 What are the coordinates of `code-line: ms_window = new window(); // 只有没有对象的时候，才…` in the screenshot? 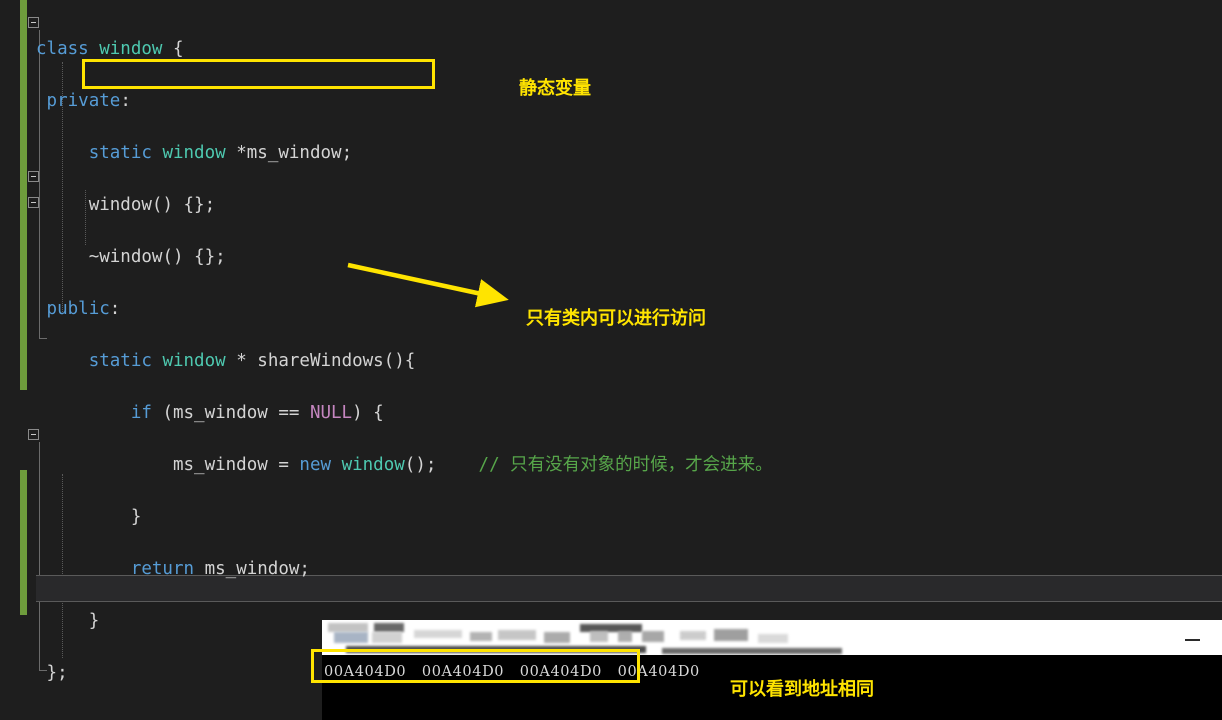 It's located at (426, 465).